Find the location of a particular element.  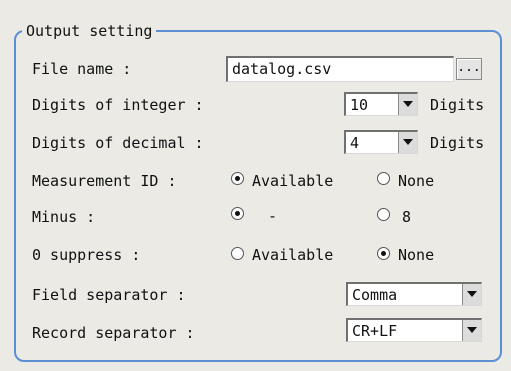

digits-integer-label: Digits of integer : is located at coordinates (118, 105).